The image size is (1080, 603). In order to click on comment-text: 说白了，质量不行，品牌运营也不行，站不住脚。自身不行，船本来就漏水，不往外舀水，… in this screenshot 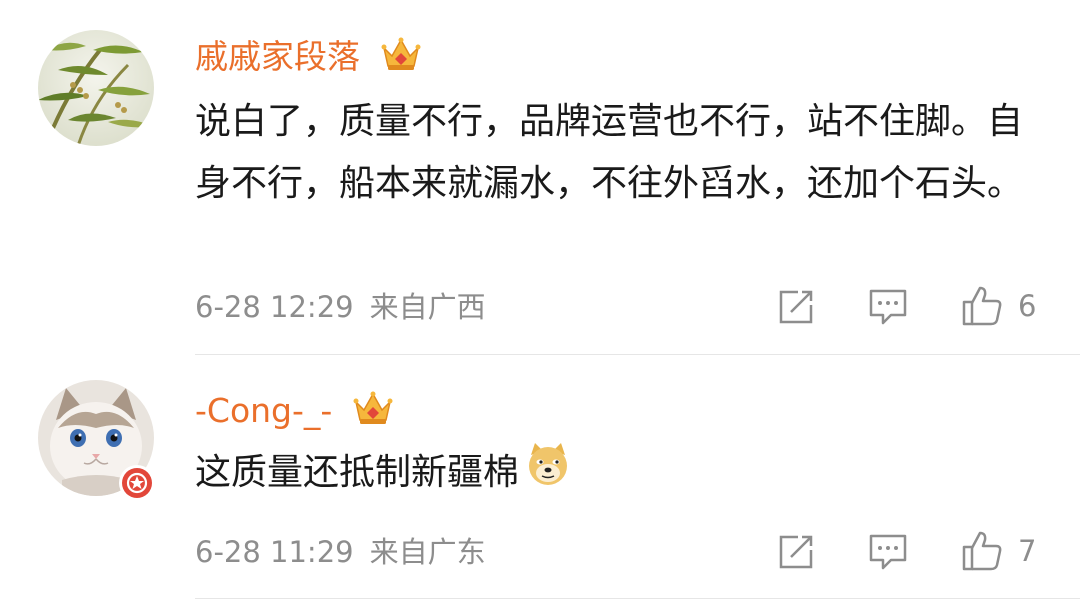, I will do `click(609, 152)`.